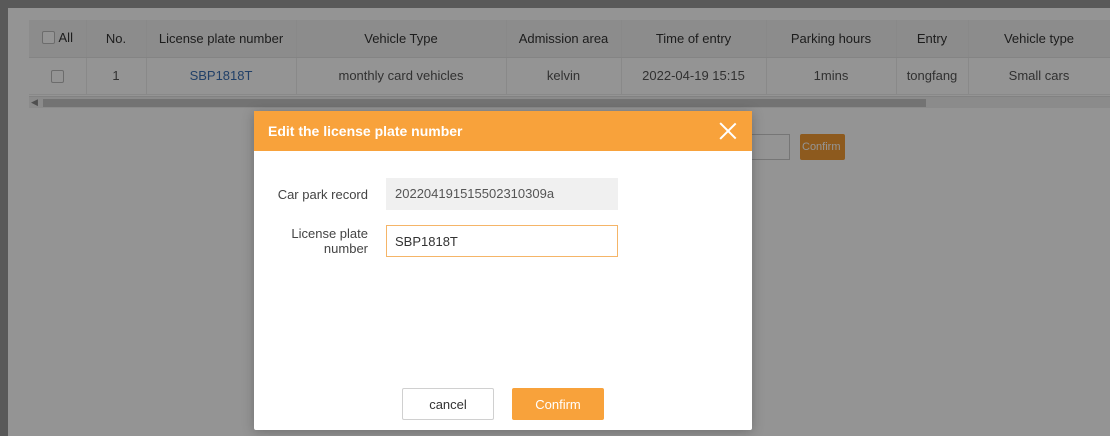  Describe the element at coordinates (322, 194) in the screenshot. I see `record-label: Car park record` at that location.